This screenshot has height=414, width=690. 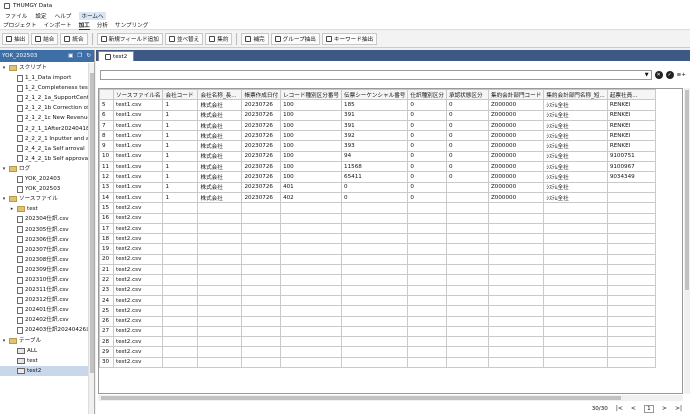 What do you see at coordinates (106, 115) in the screenshot?
I see `row-number: 6` at bounding box center [106, 115].